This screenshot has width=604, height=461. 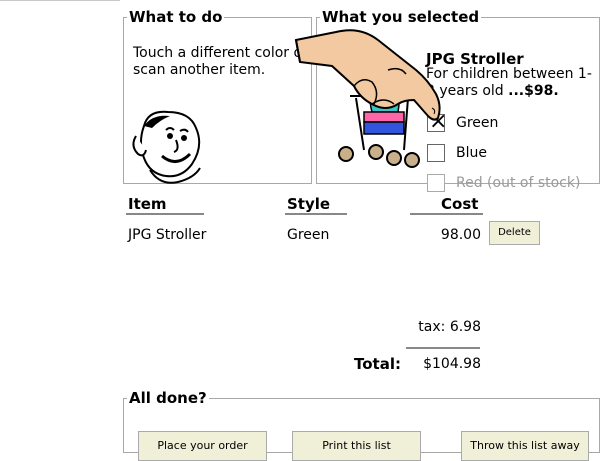 I want to click on column-header-cost: Cost, so click(x=460, y=204).